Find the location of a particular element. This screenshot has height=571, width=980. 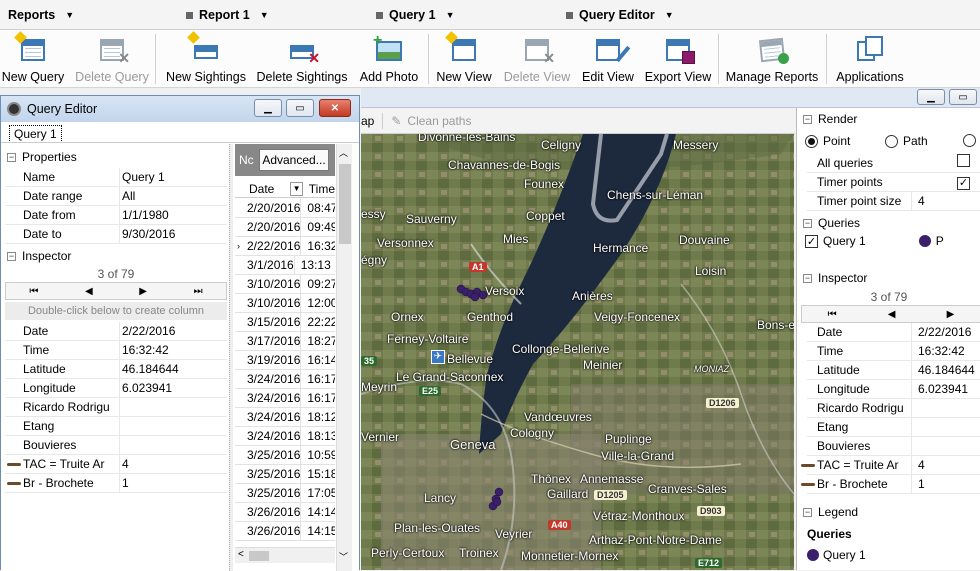

new-view-button: New View is located at coordinates (464, 58).